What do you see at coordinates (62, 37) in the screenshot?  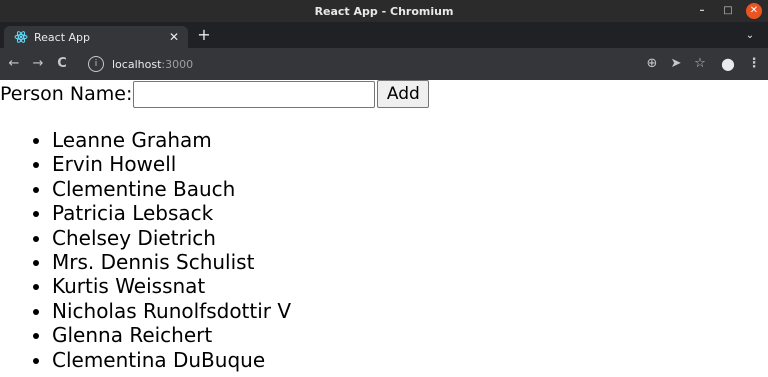 I see `tab-title: React App` at bounding box center [62, 37].